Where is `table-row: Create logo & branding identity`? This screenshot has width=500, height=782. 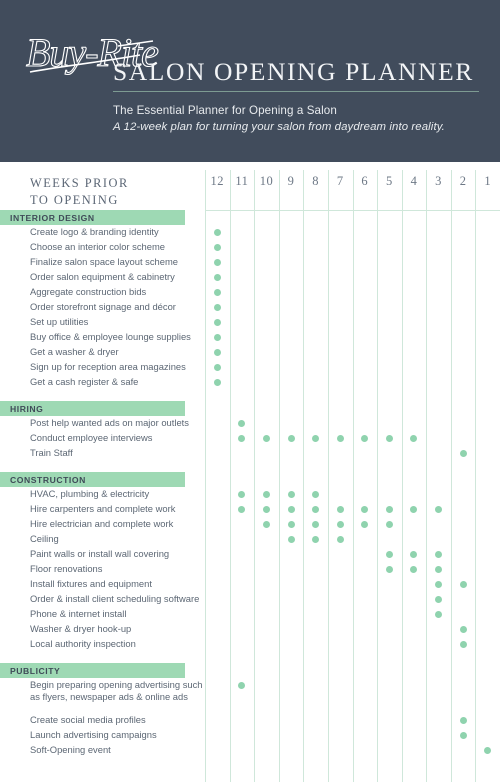
table-row: Create logo & branding identity is located at coordinates (250, 232).